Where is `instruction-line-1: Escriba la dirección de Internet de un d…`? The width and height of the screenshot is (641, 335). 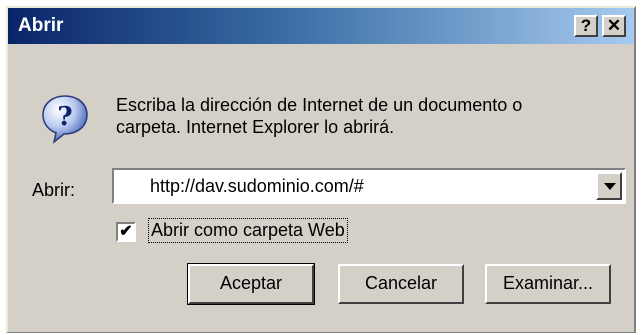 instruction-line-1: Escriba la dirección de Internet de un d… is located at coordinates (319, 105).